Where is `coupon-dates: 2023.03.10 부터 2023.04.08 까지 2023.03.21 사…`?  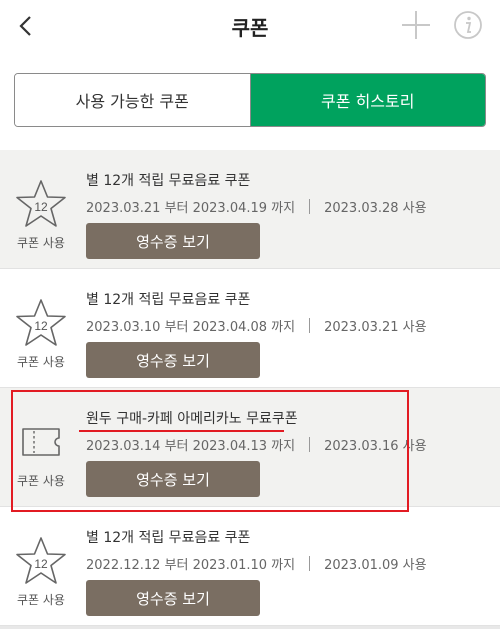
coupon-dates: 2023.03.10 부터 2023.04.08 까지 2023.03.21 사… is located at coordinates (256, 325).